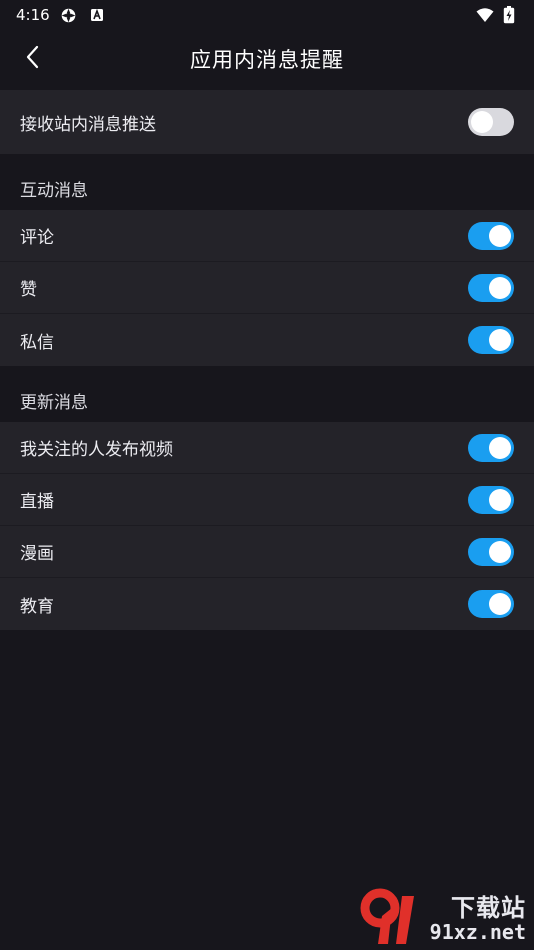 The image size is (534, 950). What do you see at coordinates (69, 15) in the screenshot?
I see `settings-gear-icon` at bounding box center [69, 15].